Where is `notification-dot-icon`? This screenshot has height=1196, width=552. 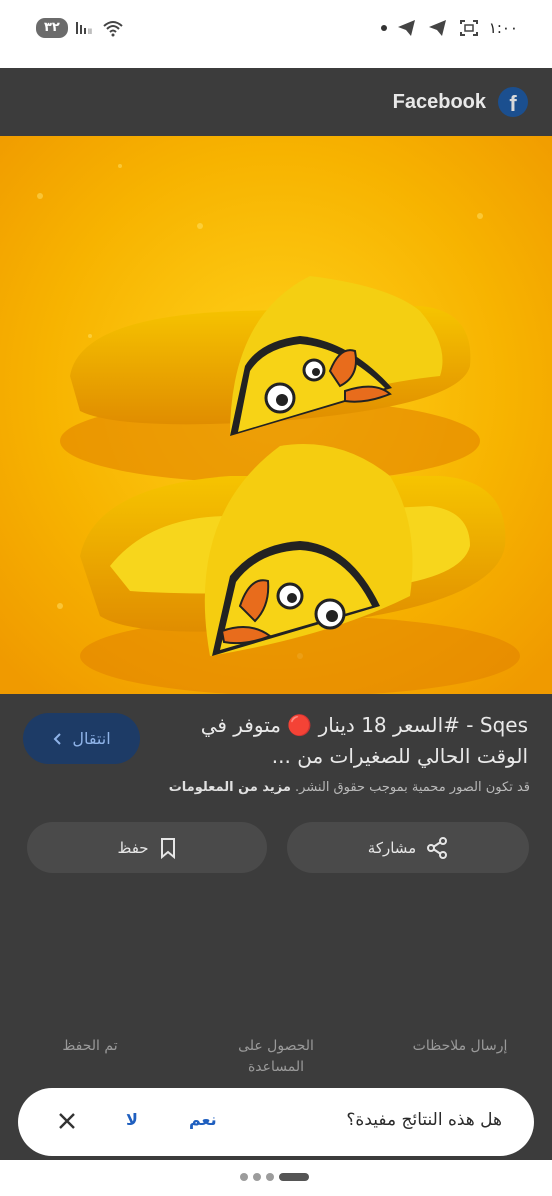 notification-dot-icon is located at coordinates (383, 28).